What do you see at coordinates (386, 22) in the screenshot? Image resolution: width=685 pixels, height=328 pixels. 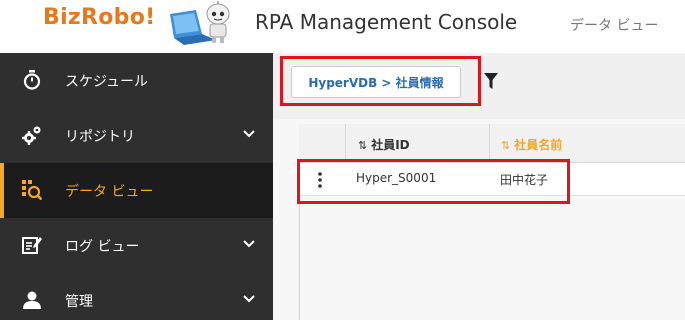 I see `app-title: RPA Management Console` at bounding box center [386, 22].